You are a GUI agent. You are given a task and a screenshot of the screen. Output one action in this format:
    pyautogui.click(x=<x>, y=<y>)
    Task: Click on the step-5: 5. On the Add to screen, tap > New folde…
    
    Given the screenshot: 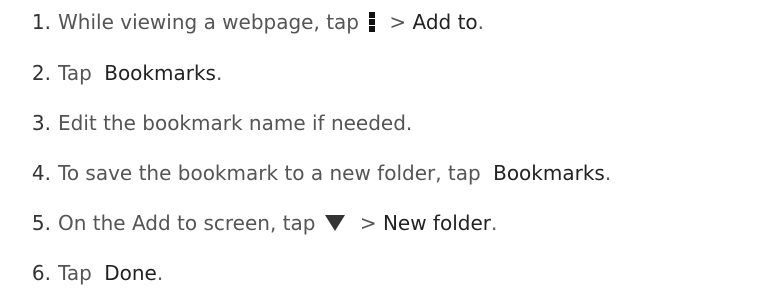 What is the action you would take?
    pyautogui.click(x=248, y=223)
    